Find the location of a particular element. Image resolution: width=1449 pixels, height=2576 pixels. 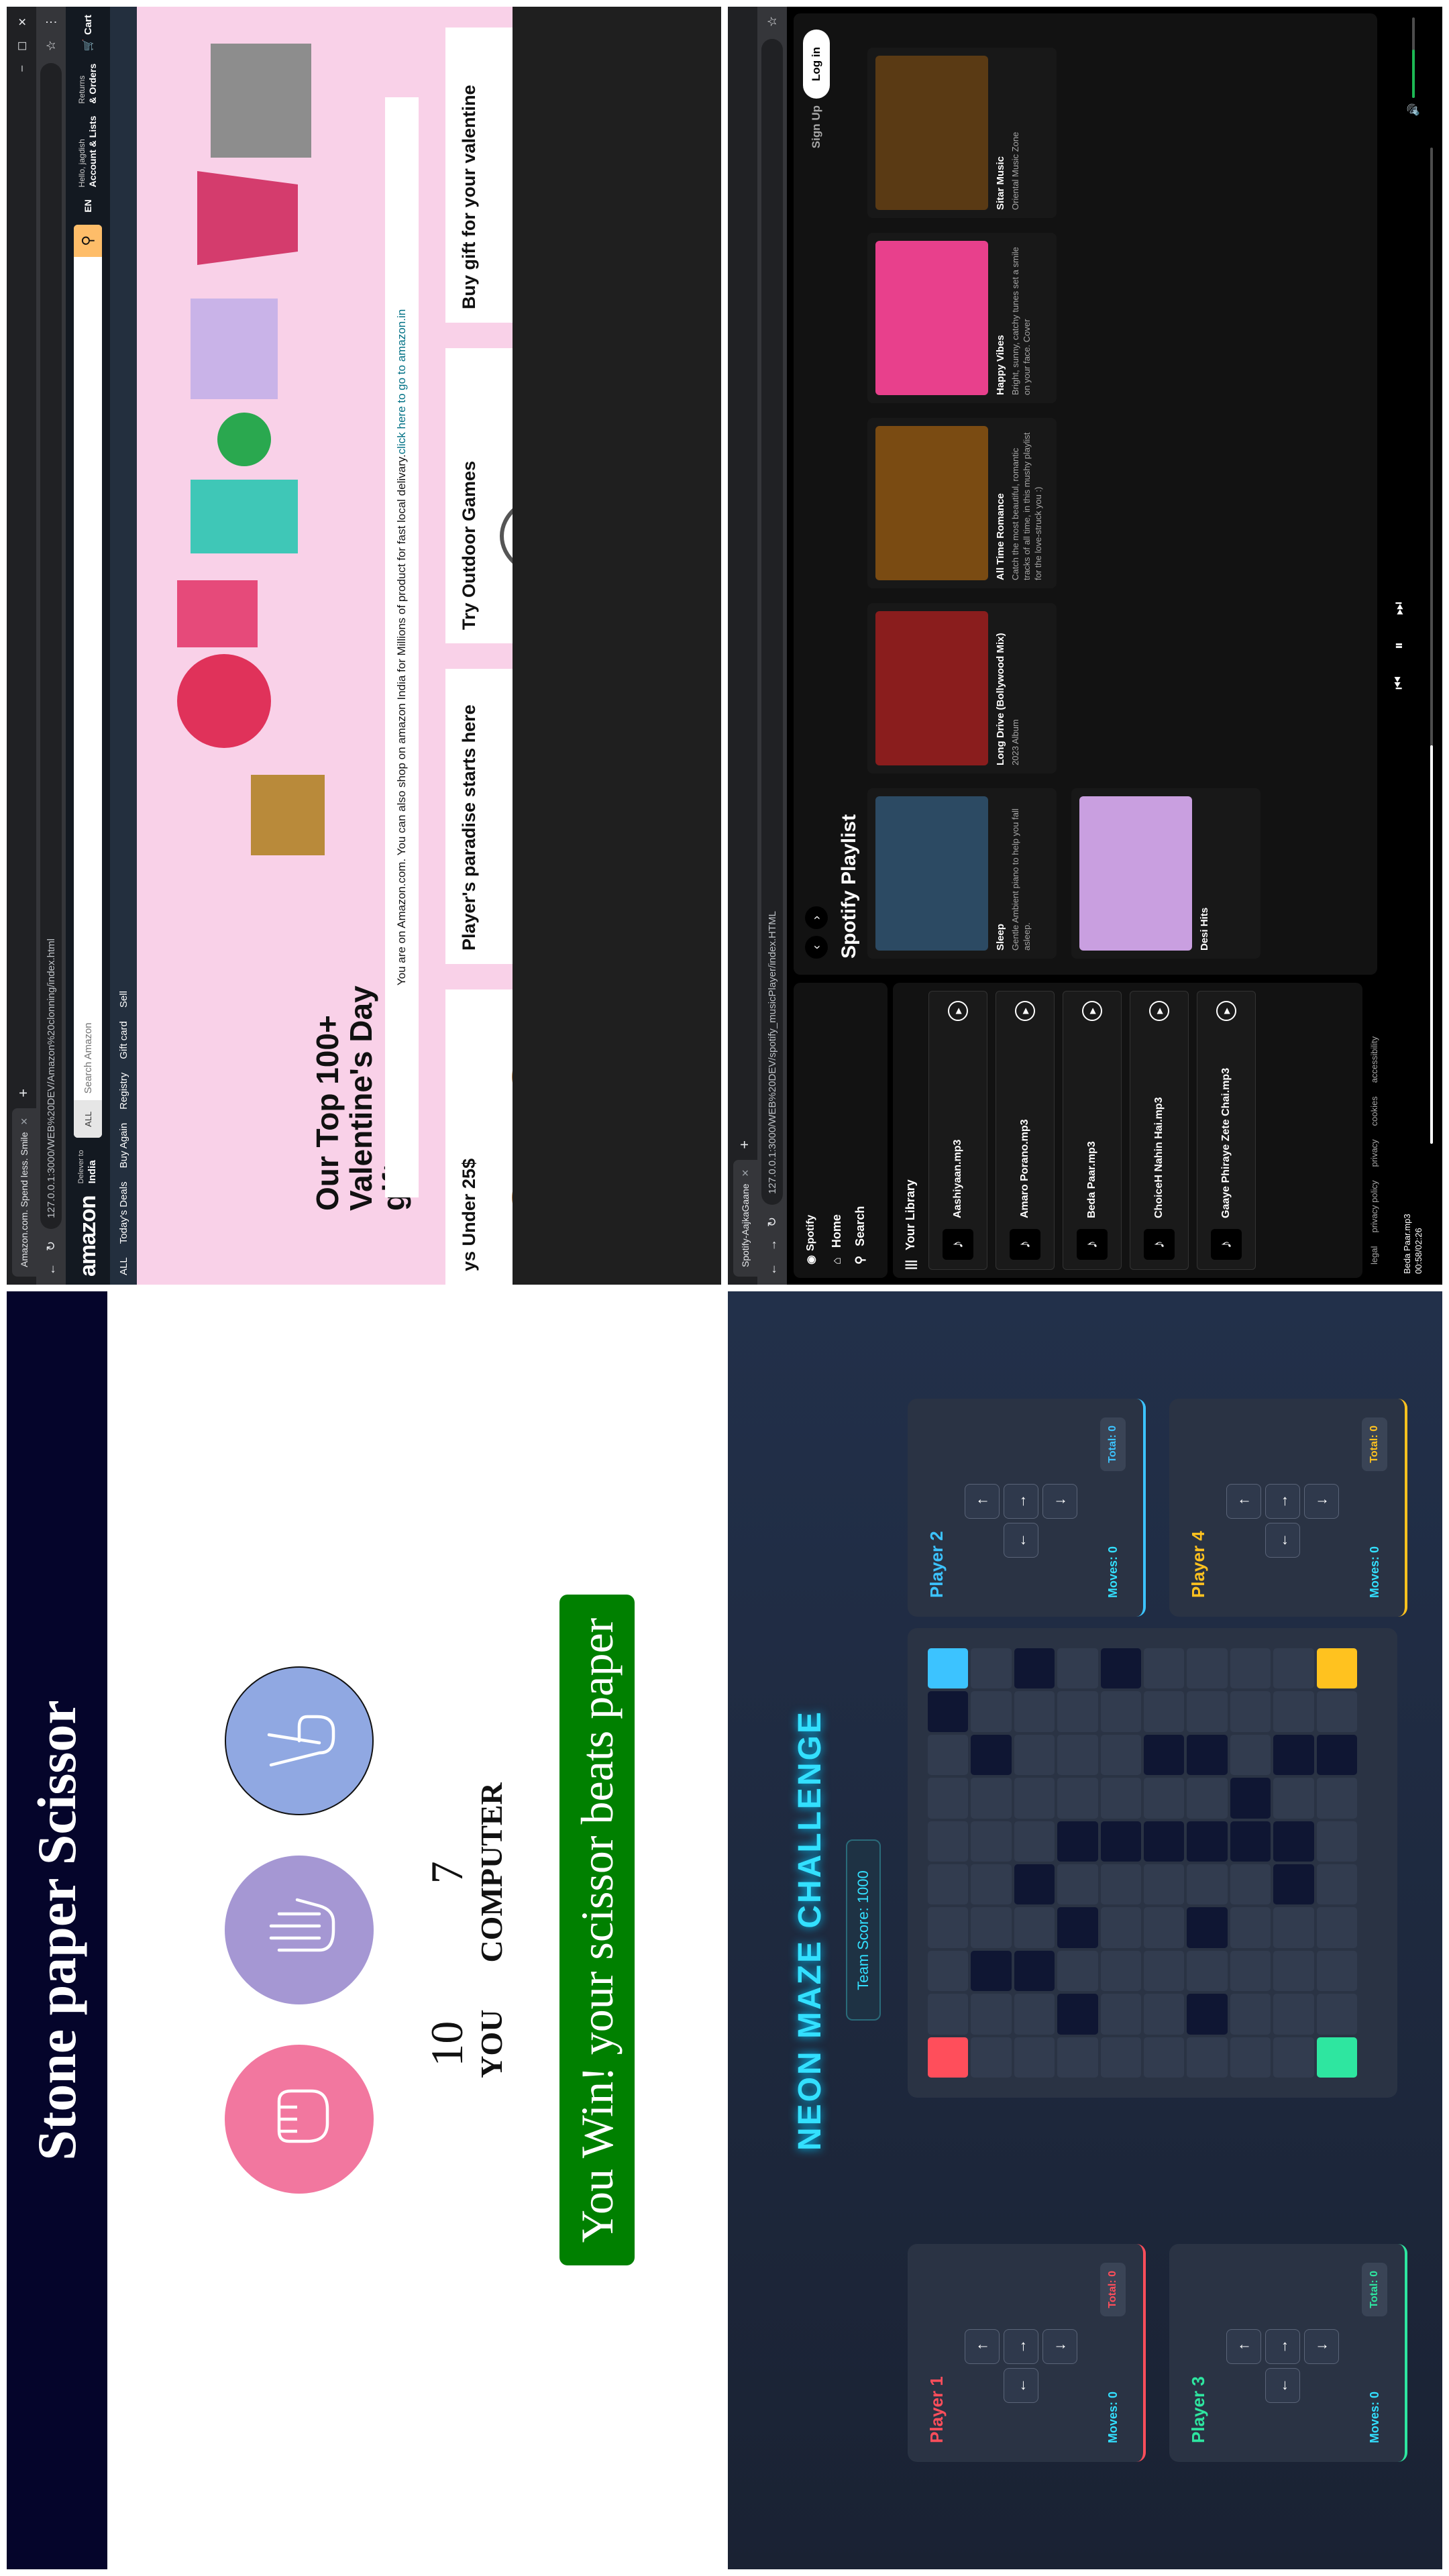

notice-link: click here to go to amazon.in is located at coordinates (402, 381).